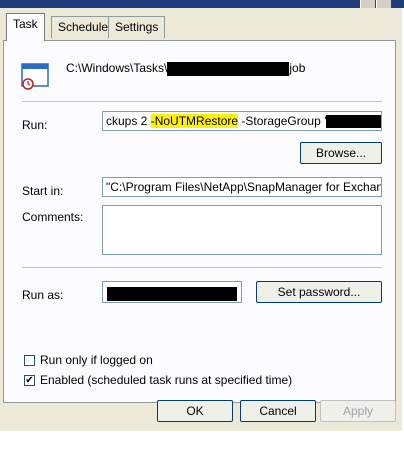 The width and height of the screenshot is (404, 471). I want to click on window-titlebar, so click(202, 4).